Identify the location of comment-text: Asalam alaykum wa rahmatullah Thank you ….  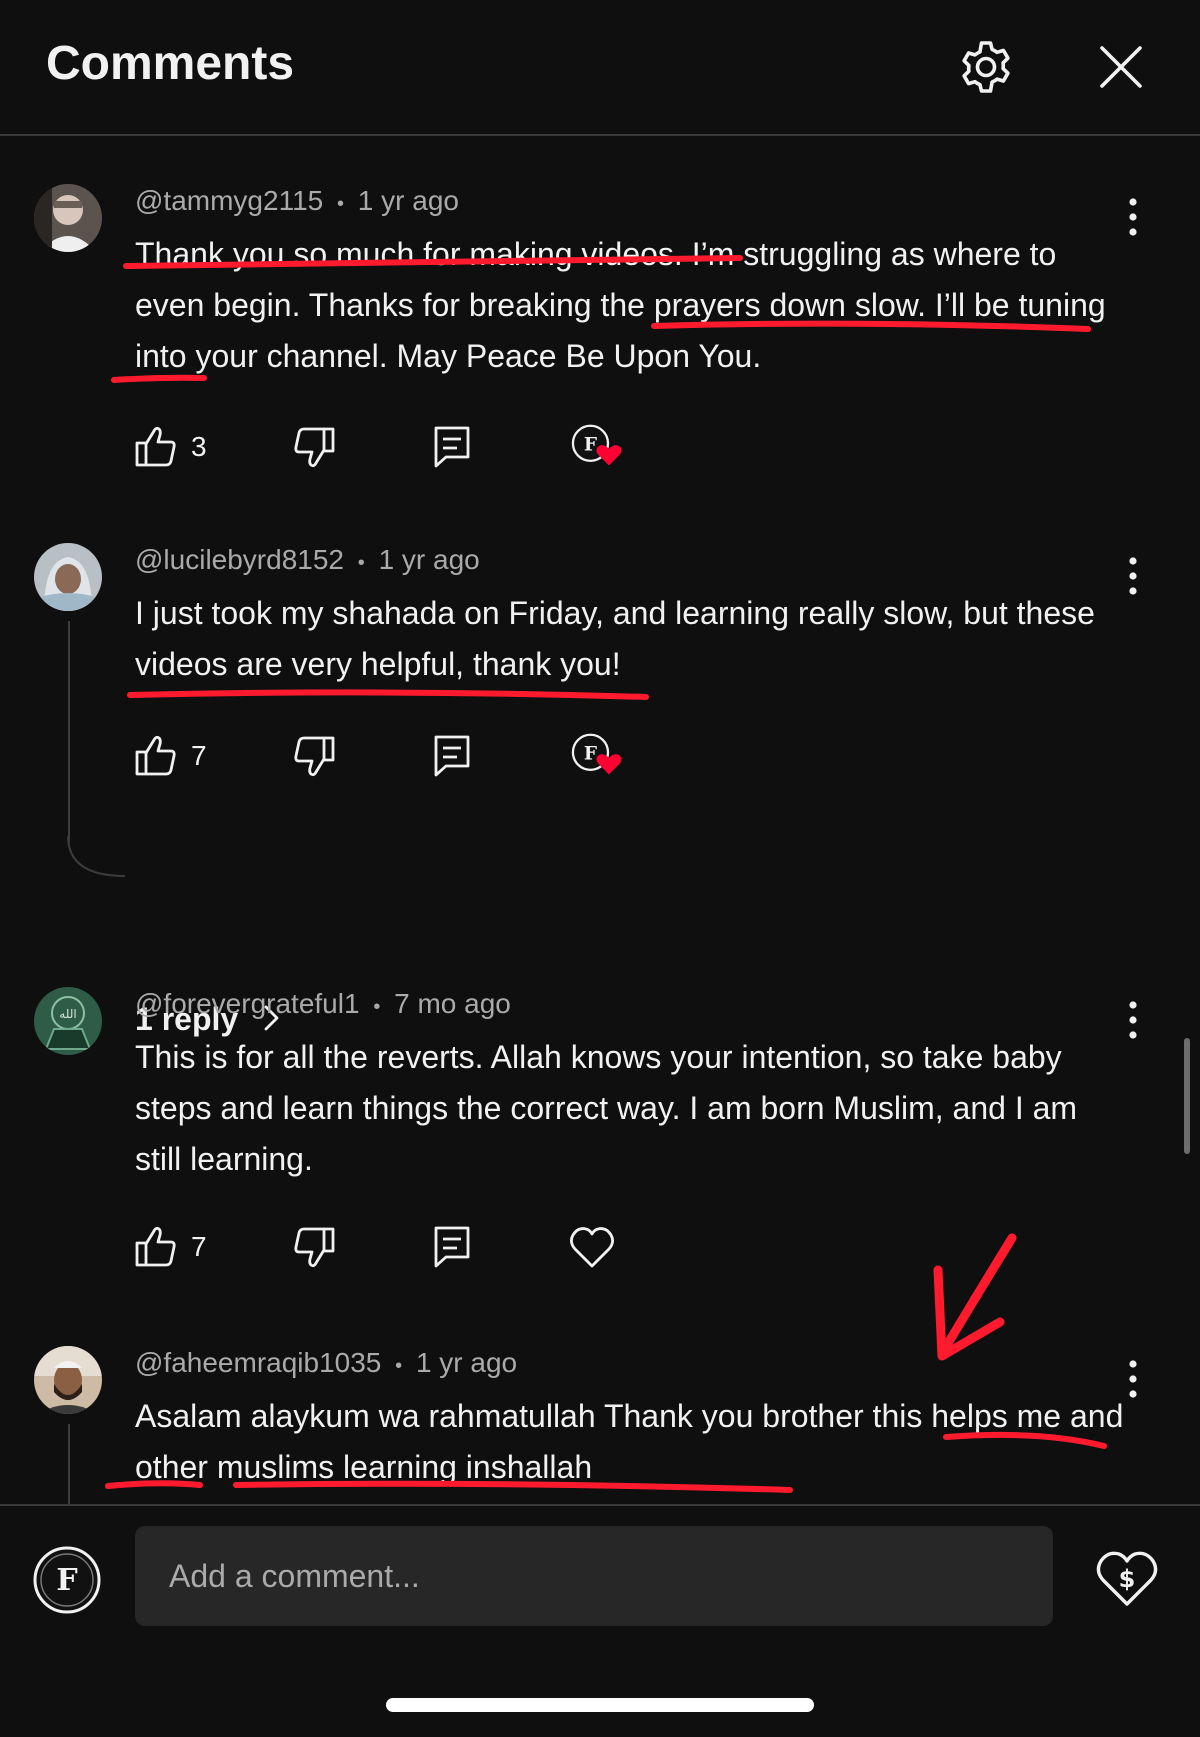
(629, 1441).